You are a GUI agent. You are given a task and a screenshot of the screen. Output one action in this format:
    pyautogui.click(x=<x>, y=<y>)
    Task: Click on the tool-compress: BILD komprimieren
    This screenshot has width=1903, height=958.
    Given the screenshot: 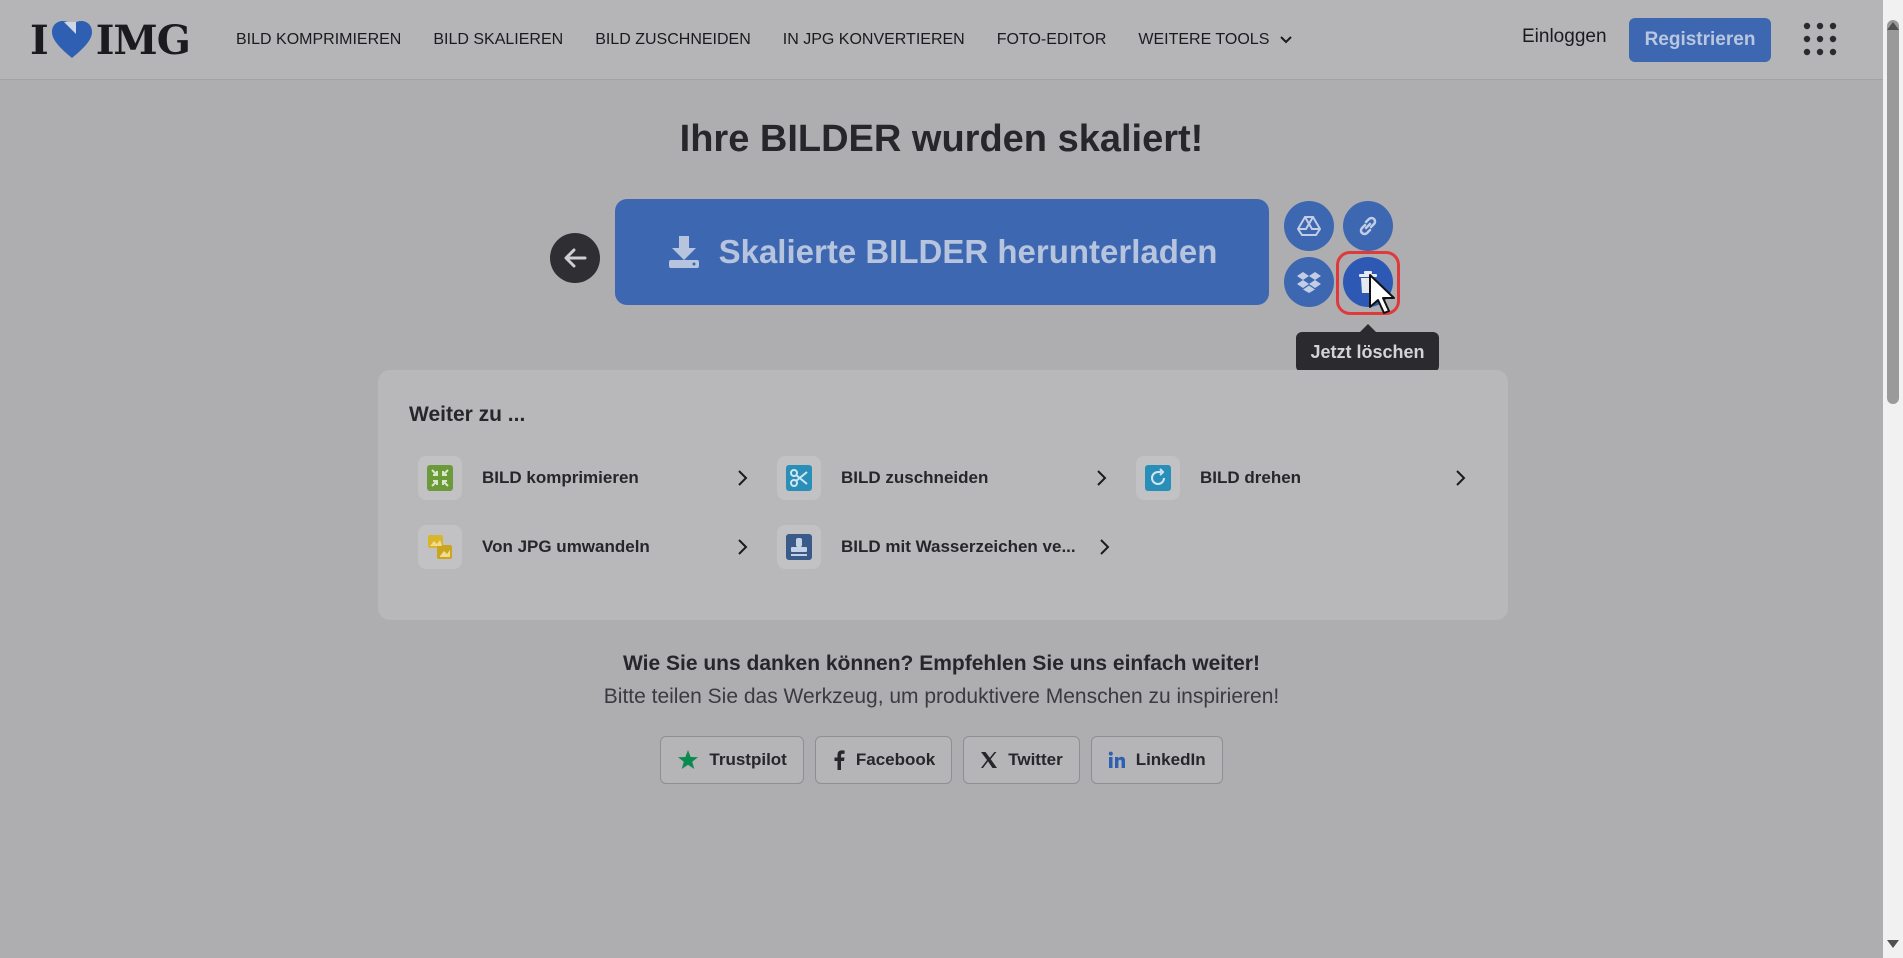 What is the action you would take?
    pyautogui.click(x=583, y=478)
    